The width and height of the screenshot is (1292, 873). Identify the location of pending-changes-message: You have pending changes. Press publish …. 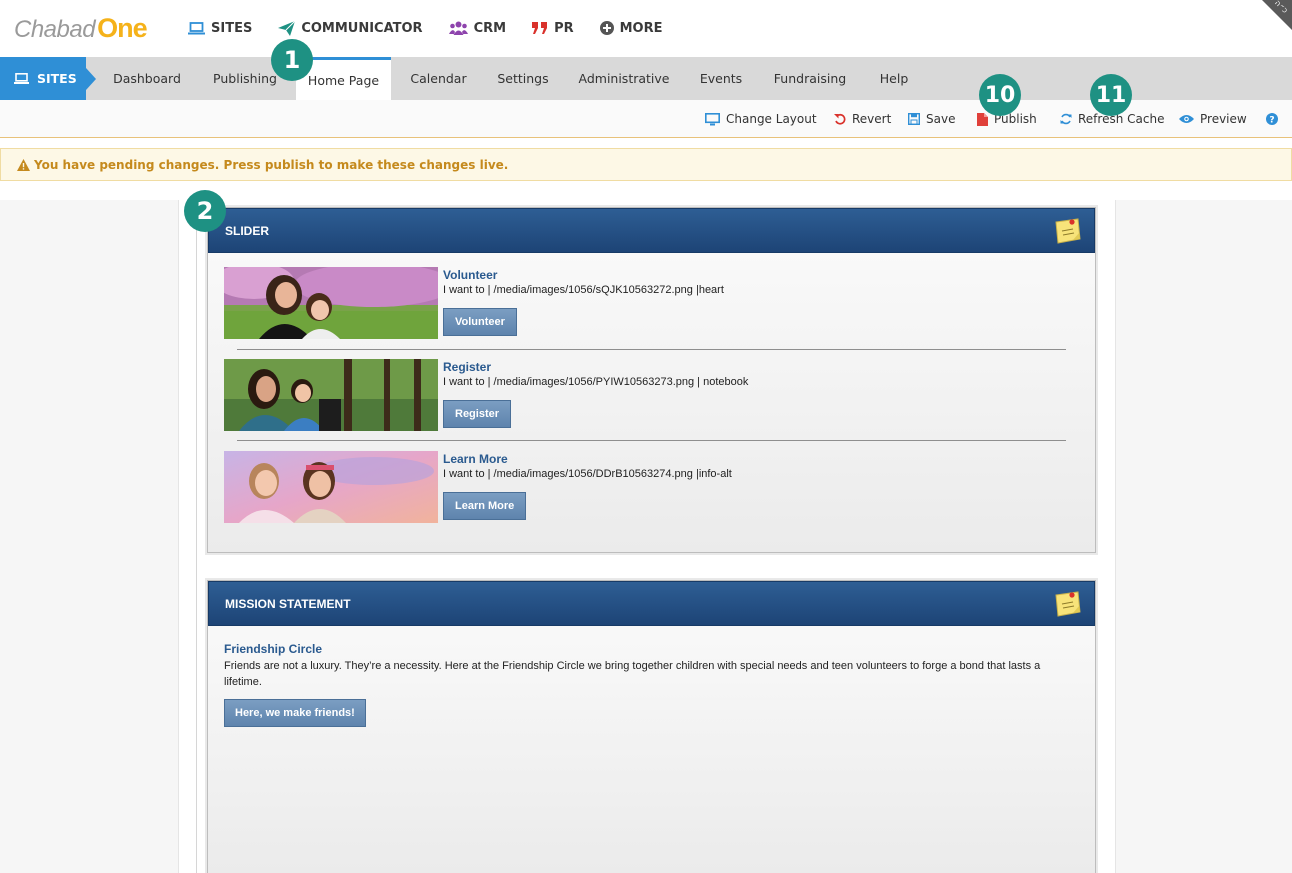
(271, 164).